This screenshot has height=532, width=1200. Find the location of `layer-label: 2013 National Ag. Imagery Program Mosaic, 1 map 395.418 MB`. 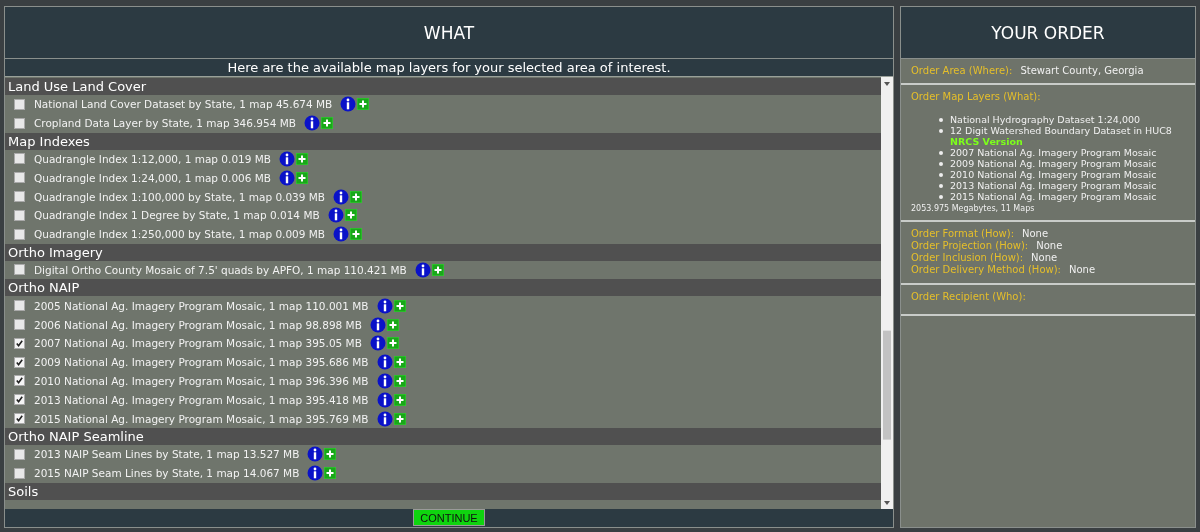

layer-label: 2013 National Ag. Imagery Program Mosaic, 1 map 395.418 MB is located at coordinates (201, 399).